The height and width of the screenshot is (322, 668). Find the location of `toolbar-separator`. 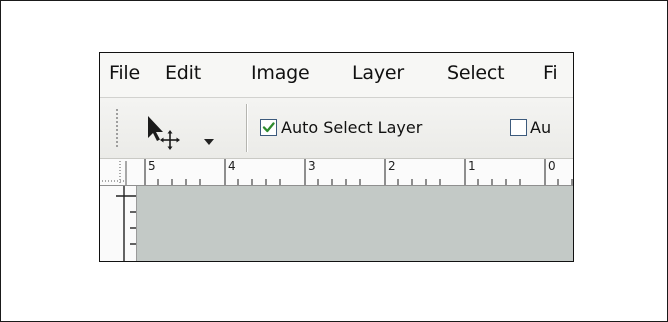

toolbar-separator is located at coordinates (246, 128).